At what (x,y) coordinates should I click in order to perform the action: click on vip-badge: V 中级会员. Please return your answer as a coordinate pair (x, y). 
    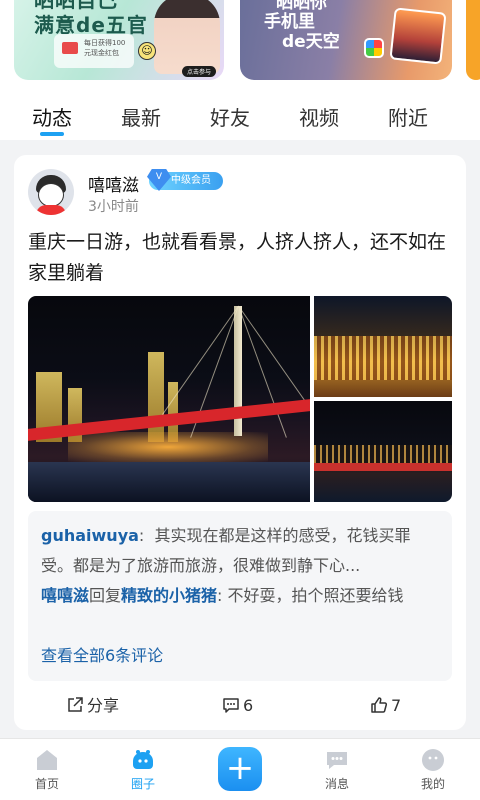
    Looking at the image, I should click on (185, 180).